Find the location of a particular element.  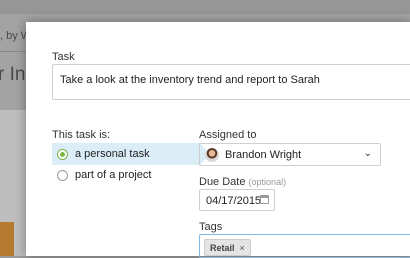

task-type-label: This task is: is located at coordinates (81, 135).